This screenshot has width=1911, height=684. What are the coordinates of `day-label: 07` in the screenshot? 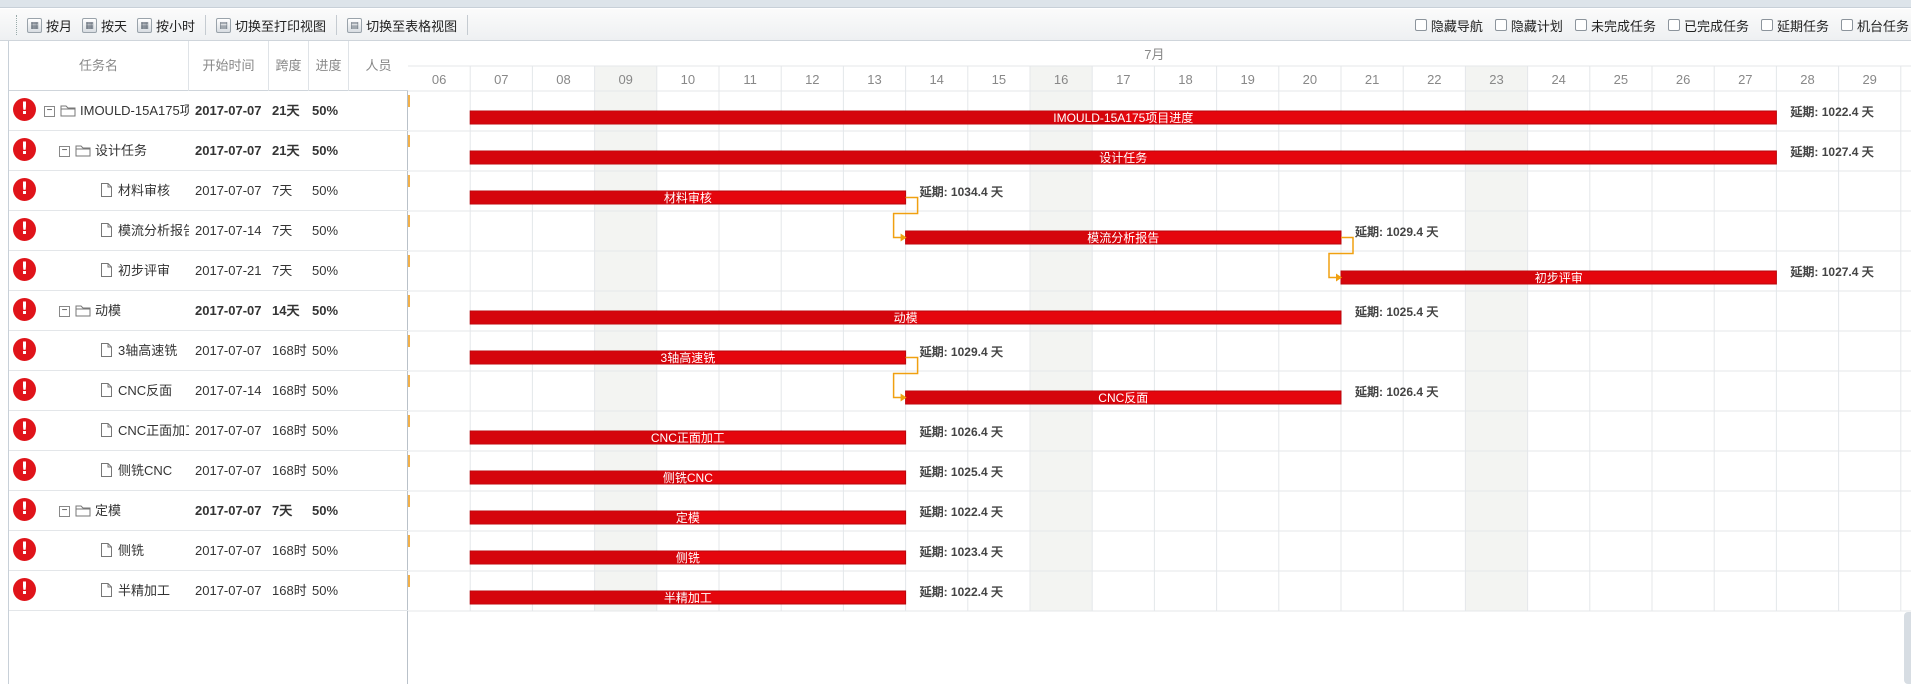 It's located at (501, 79).